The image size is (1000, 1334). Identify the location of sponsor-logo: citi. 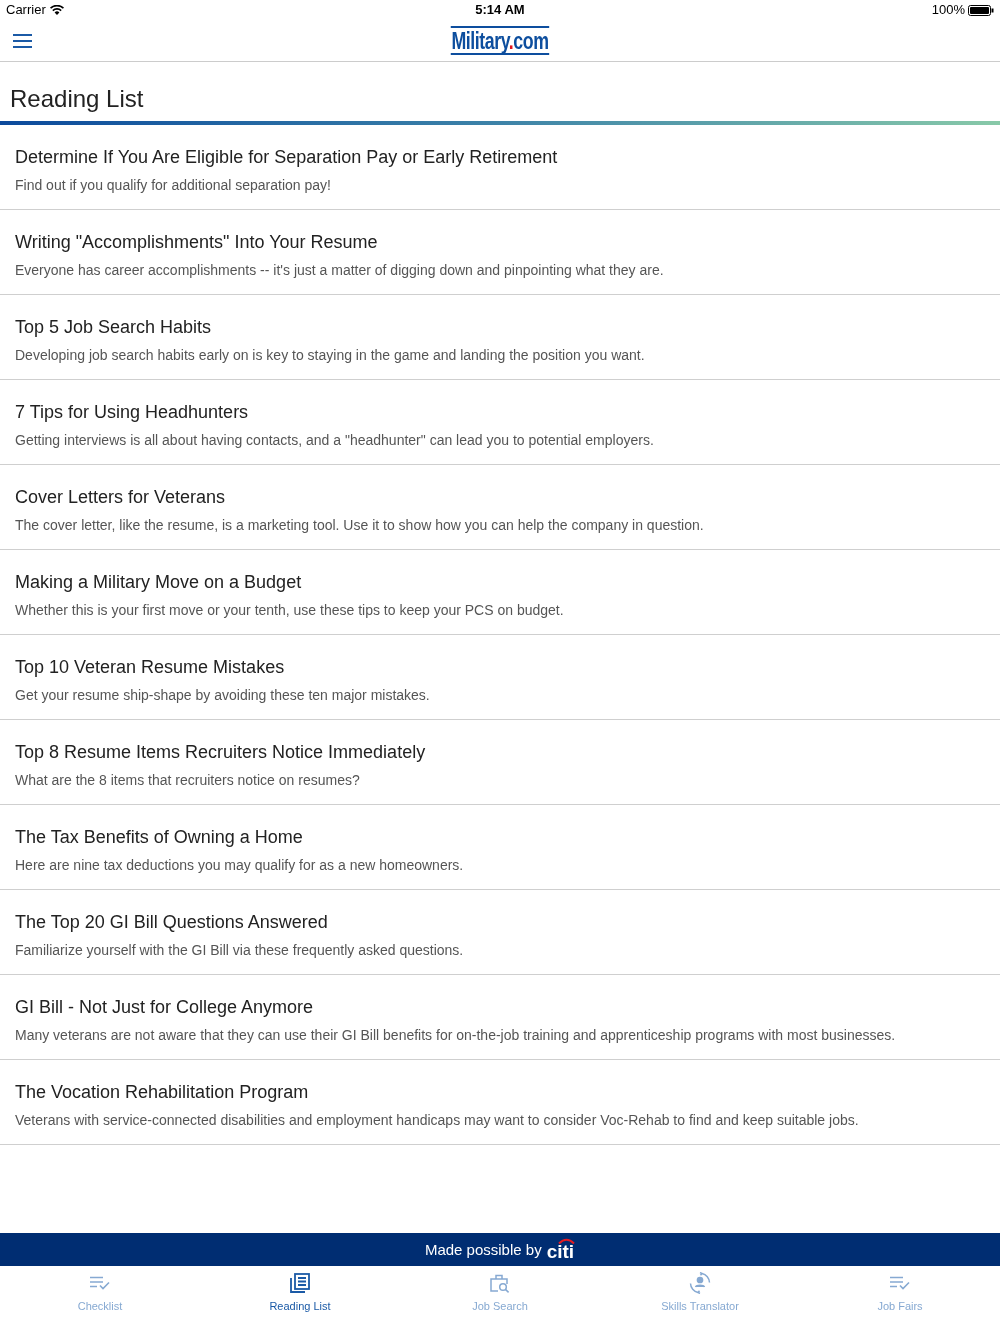
(561, 1249).